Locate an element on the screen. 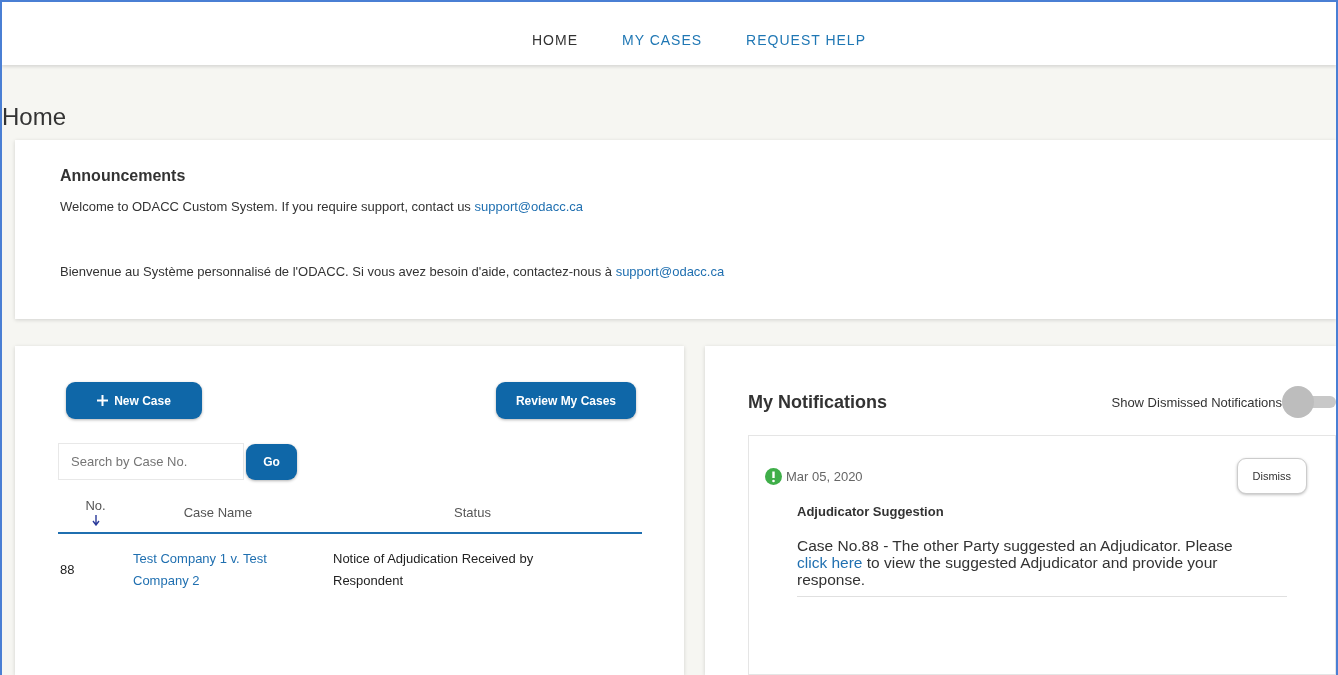 The height and width of the screenshot is (675, 1338). announcement-text: Bienvenue au Système personnalisé de l'ODACC. Si vous avez besoin d'aide, contactez-nous à support@odacc.ca is located at coordinates (393, 271).